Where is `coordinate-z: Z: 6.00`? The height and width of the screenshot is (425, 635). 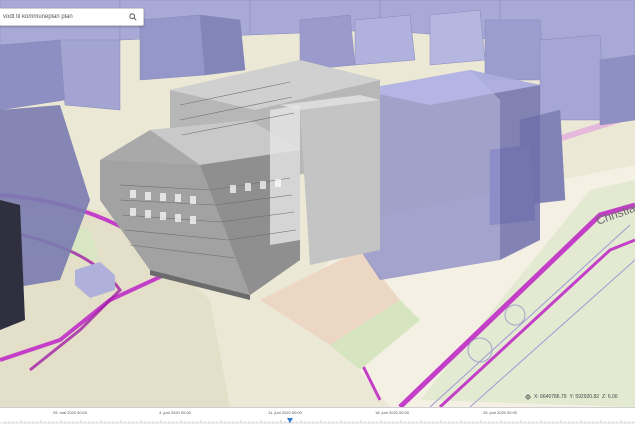
coordinate-z: Z: 6.00 is located at coordinates (610, 397).